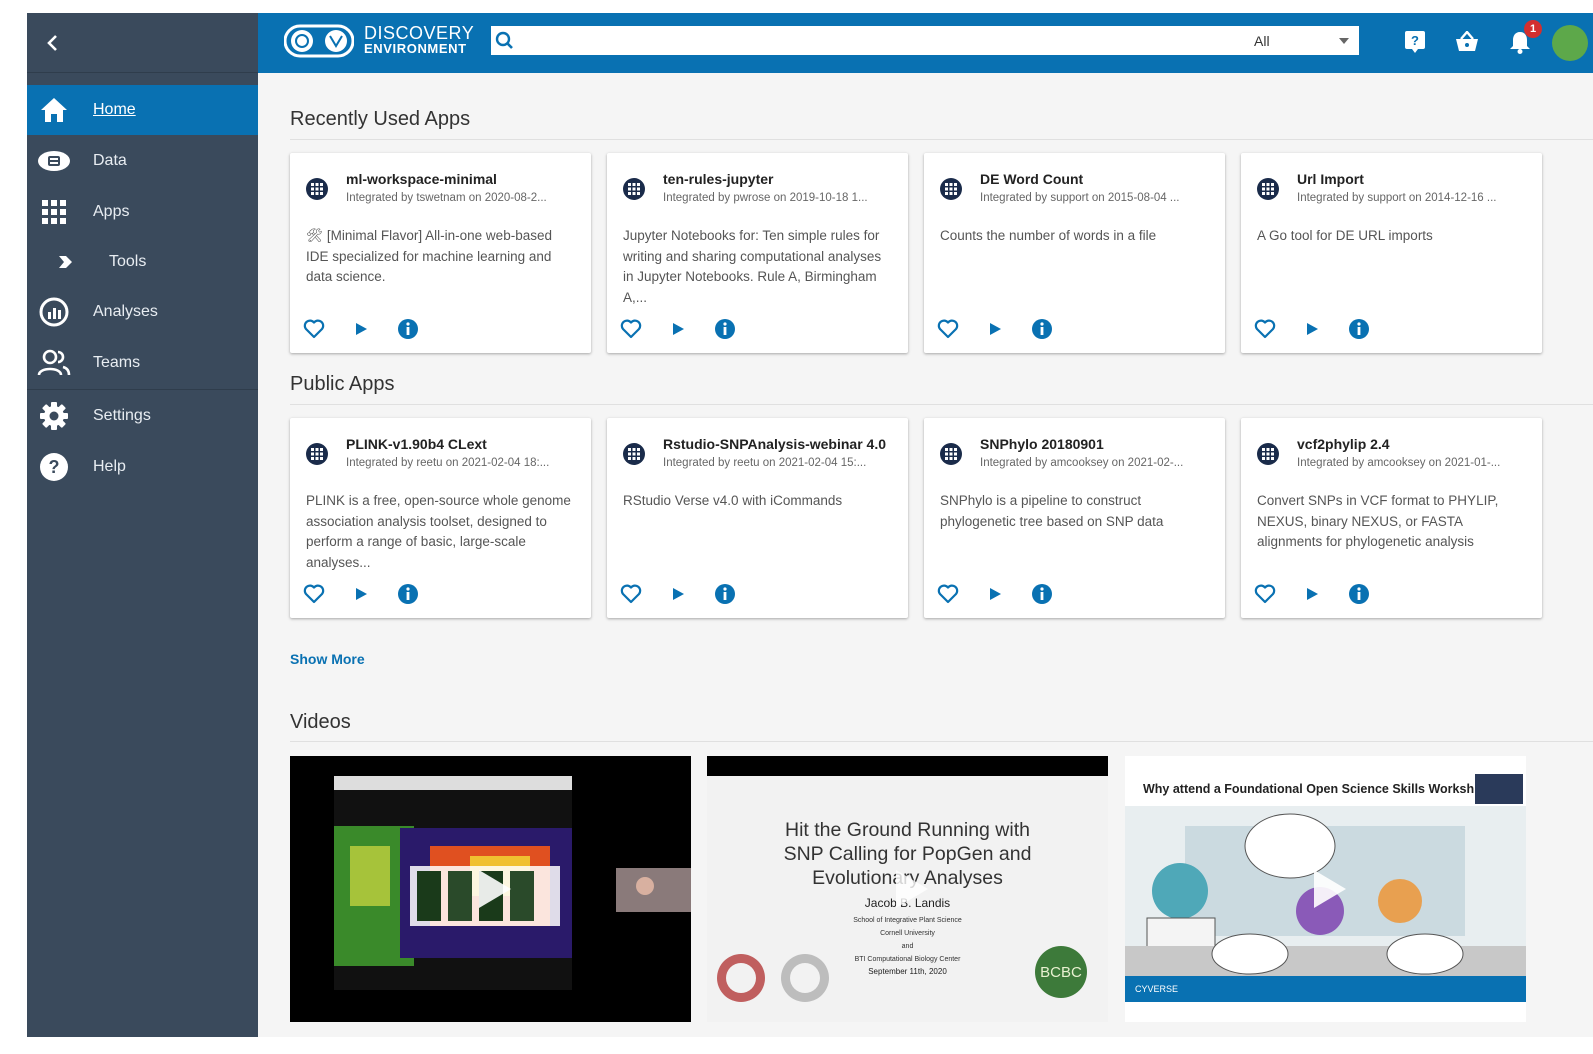  I want to click on app-name: ten-rules-jupyter, so click(718, 179).